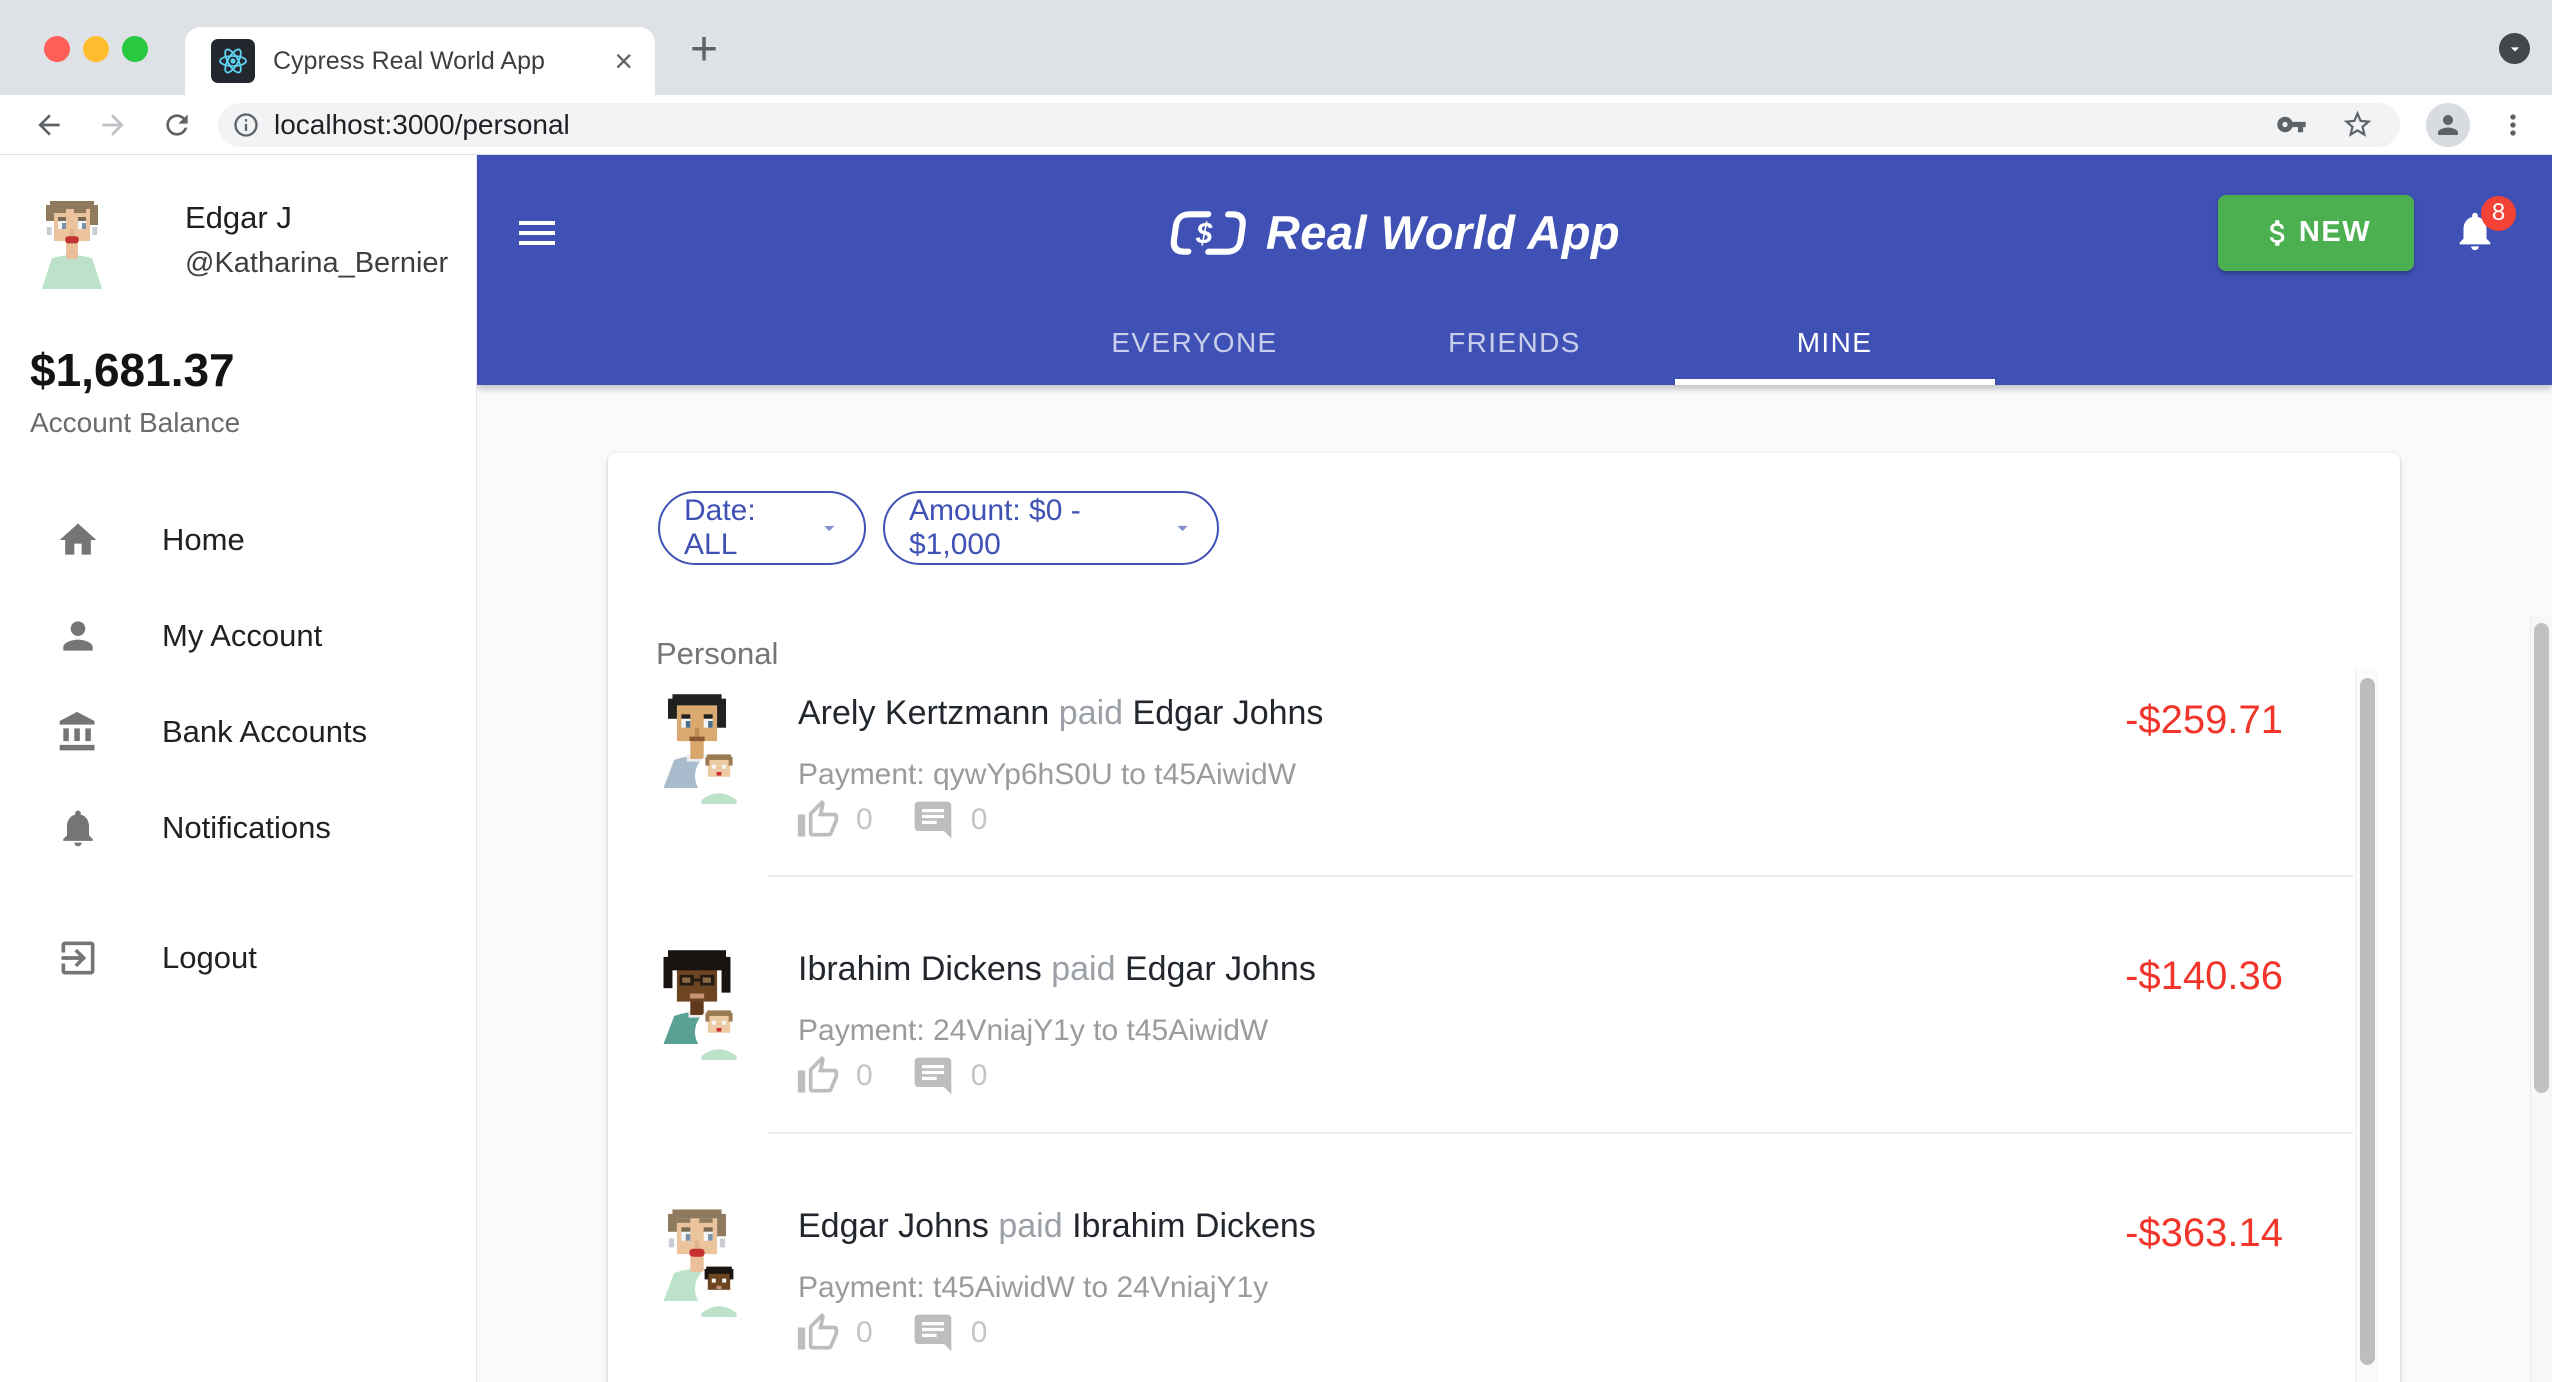 The image size is (2552, 1382). What do you see at coordinates (238, 540) in the screenshot?
I see `sidebar-item-home: Home` at bounding box center [238, 540].